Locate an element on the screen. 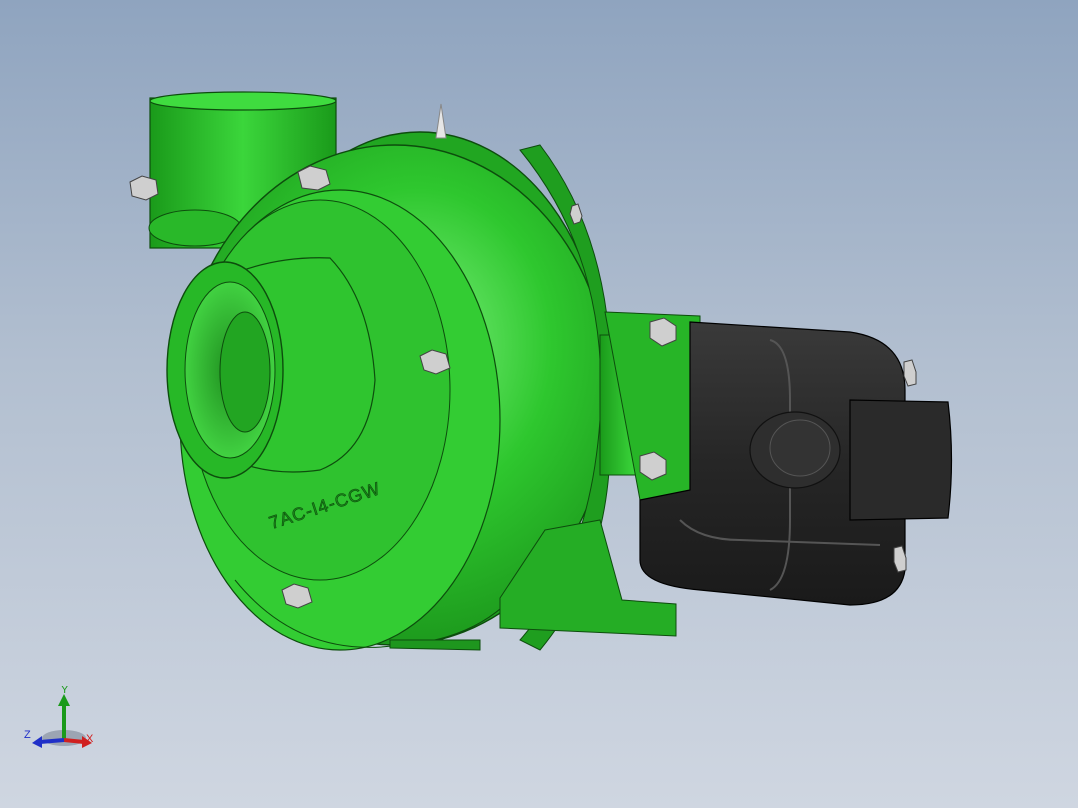 The width and height of the screenshot is (1078, 808). y-axis-label: Y is located at coordinates (65, 691).